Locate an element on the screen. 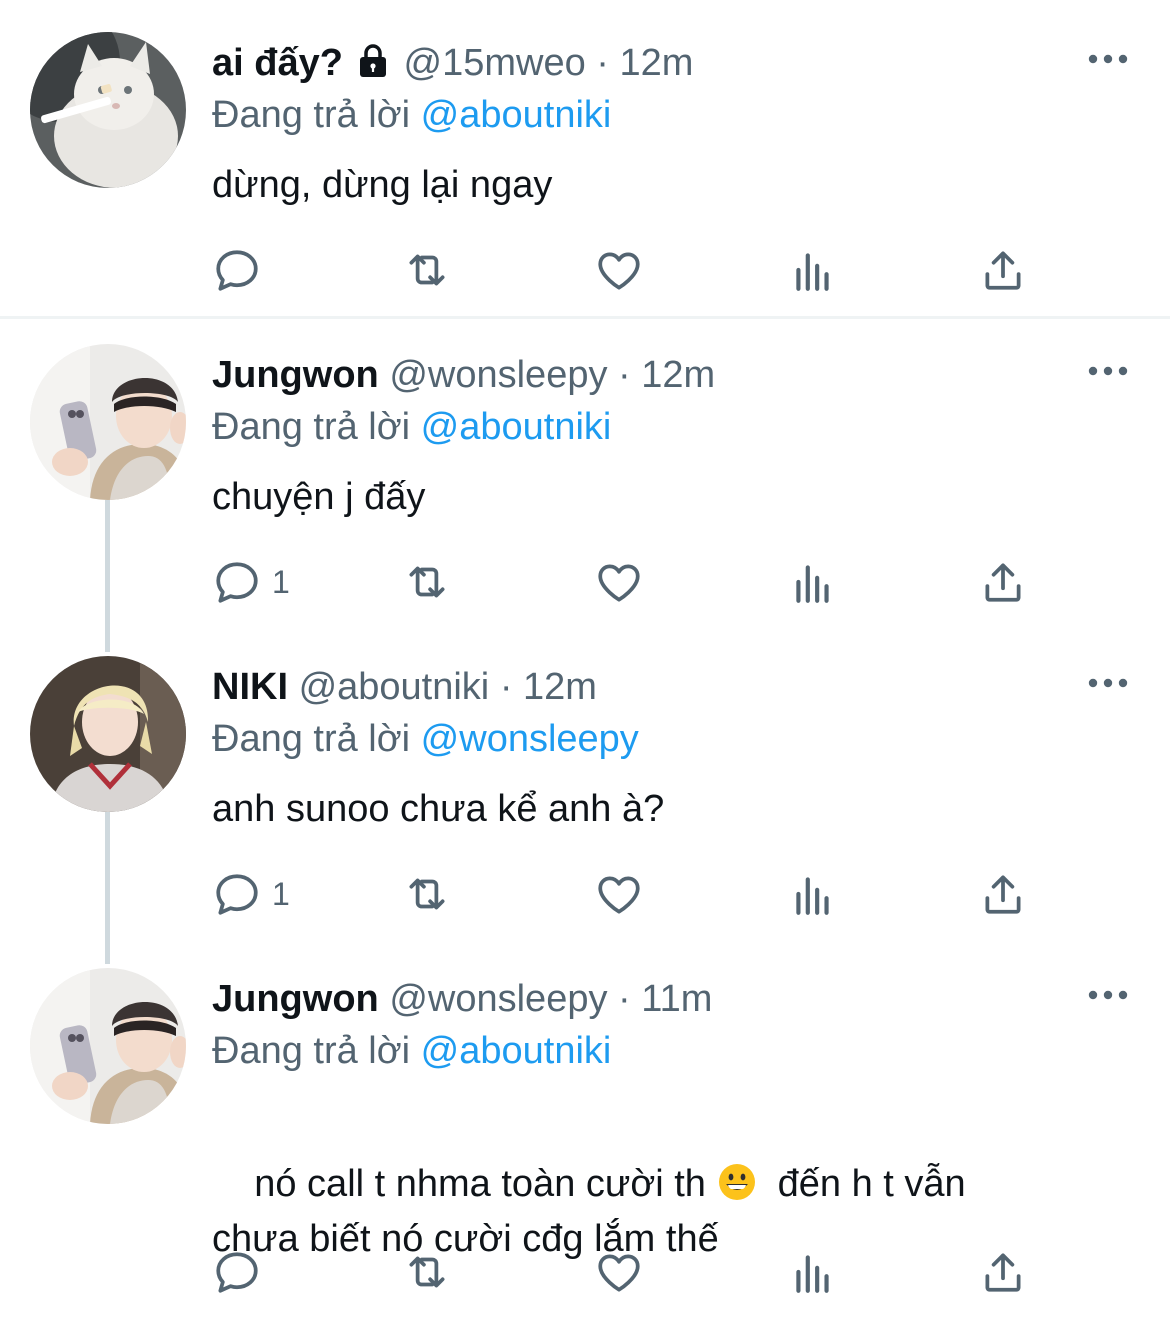 The height and width of the screenshot is (1322, 1170). tweet-header: ai đấy? @15mweo · 12m is located at coordinates (452, 65).